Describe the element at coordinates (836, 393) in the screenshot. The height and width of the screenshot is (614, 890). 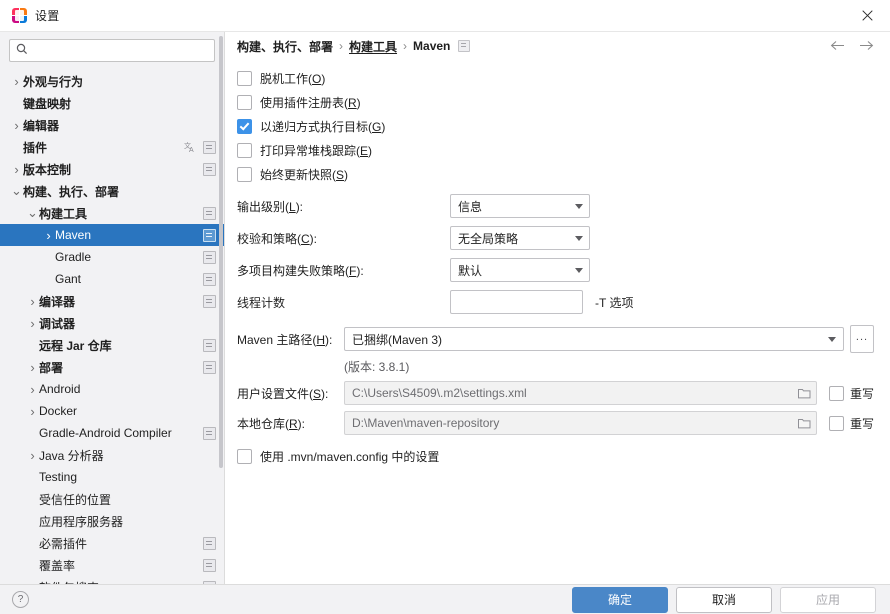
I see `user-settings-override-checkbox` at that location.